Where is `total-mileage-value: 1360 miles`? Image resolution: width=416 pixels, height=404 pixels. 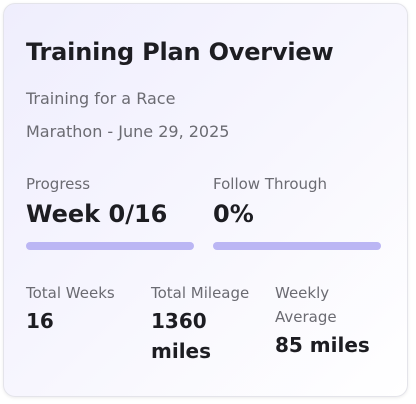 total-mileage-value: 1360 miles is located at coordinates (181, 336).